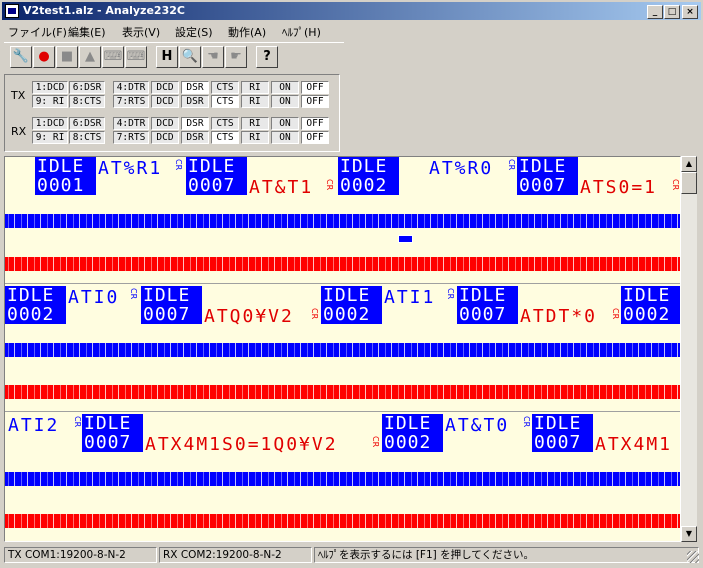  I want to click on hand-right-icon: ☛, so click(236, 57).